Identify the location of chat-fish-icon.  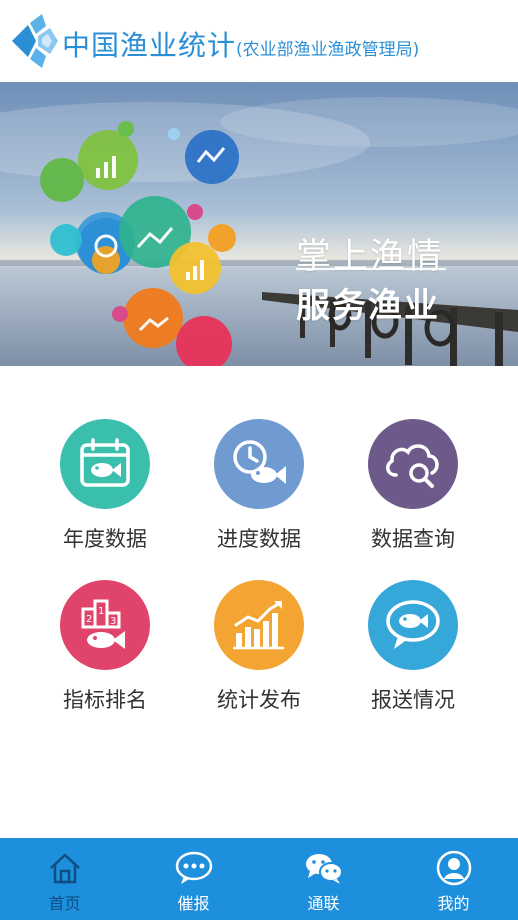
(413, 625).